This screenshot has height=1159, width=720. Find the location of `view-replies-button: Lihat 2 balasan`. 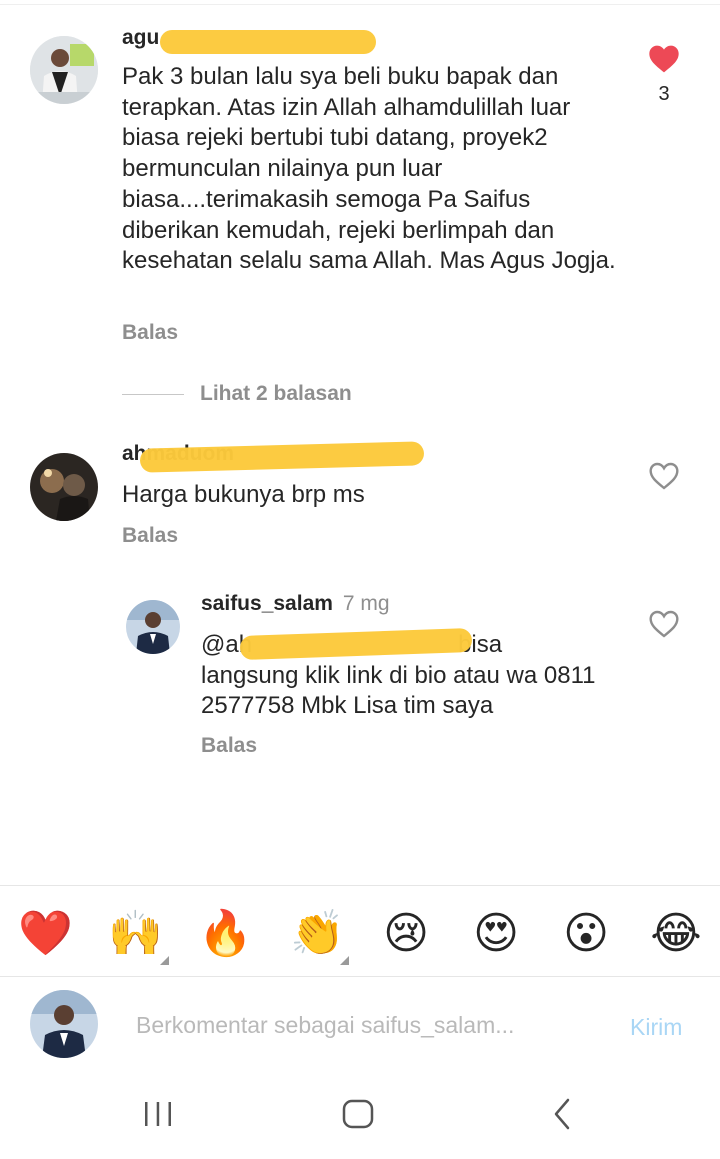

view-replies-button: Lihat 2 balasan is located at coordinates (237, 394).